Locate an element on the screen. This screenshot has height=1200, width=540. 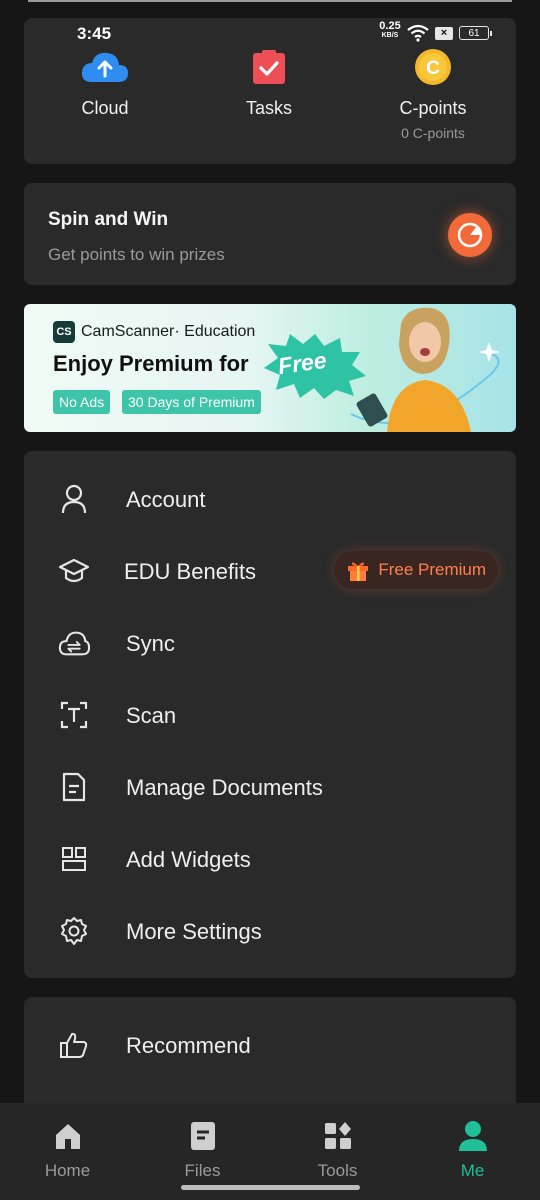
battery-level: 61 is located at coordinates (474, 33).